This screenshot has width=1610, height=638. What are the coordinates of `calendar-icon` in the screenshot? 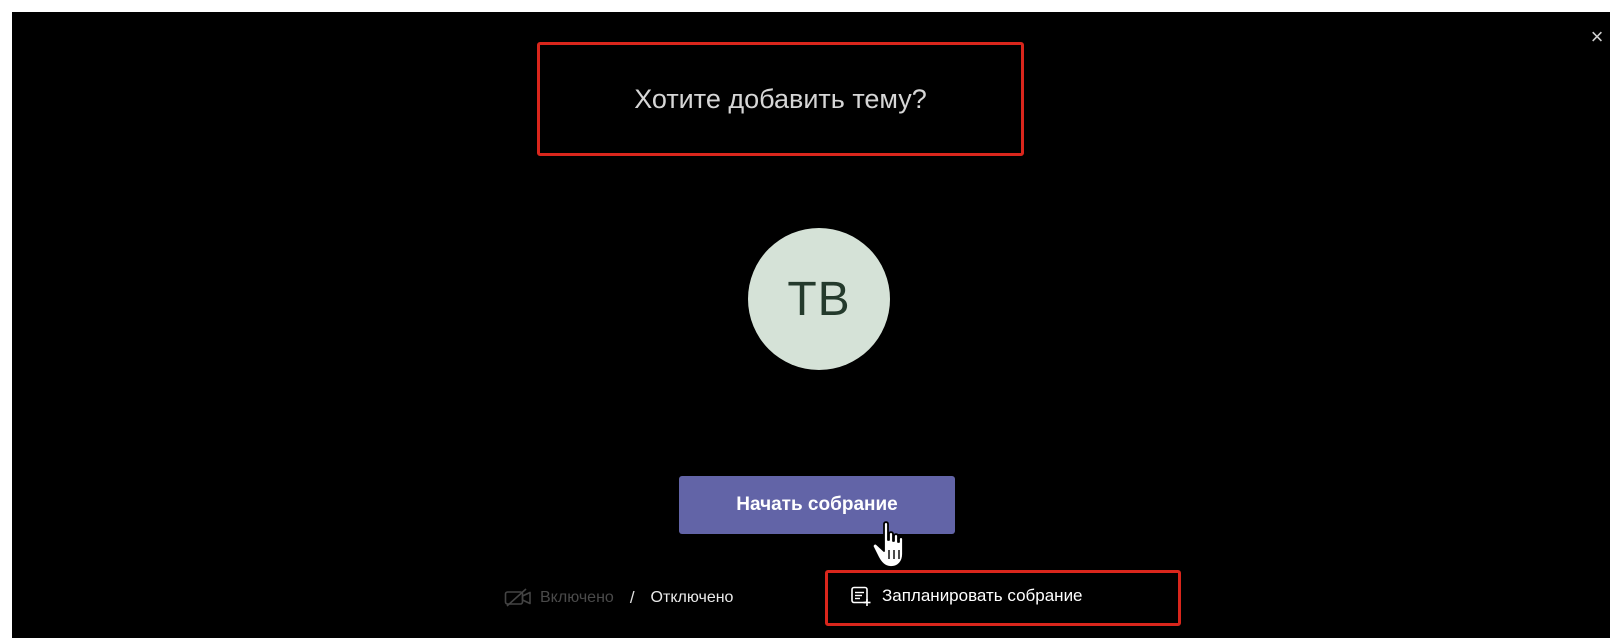 It's located at (861, 596).